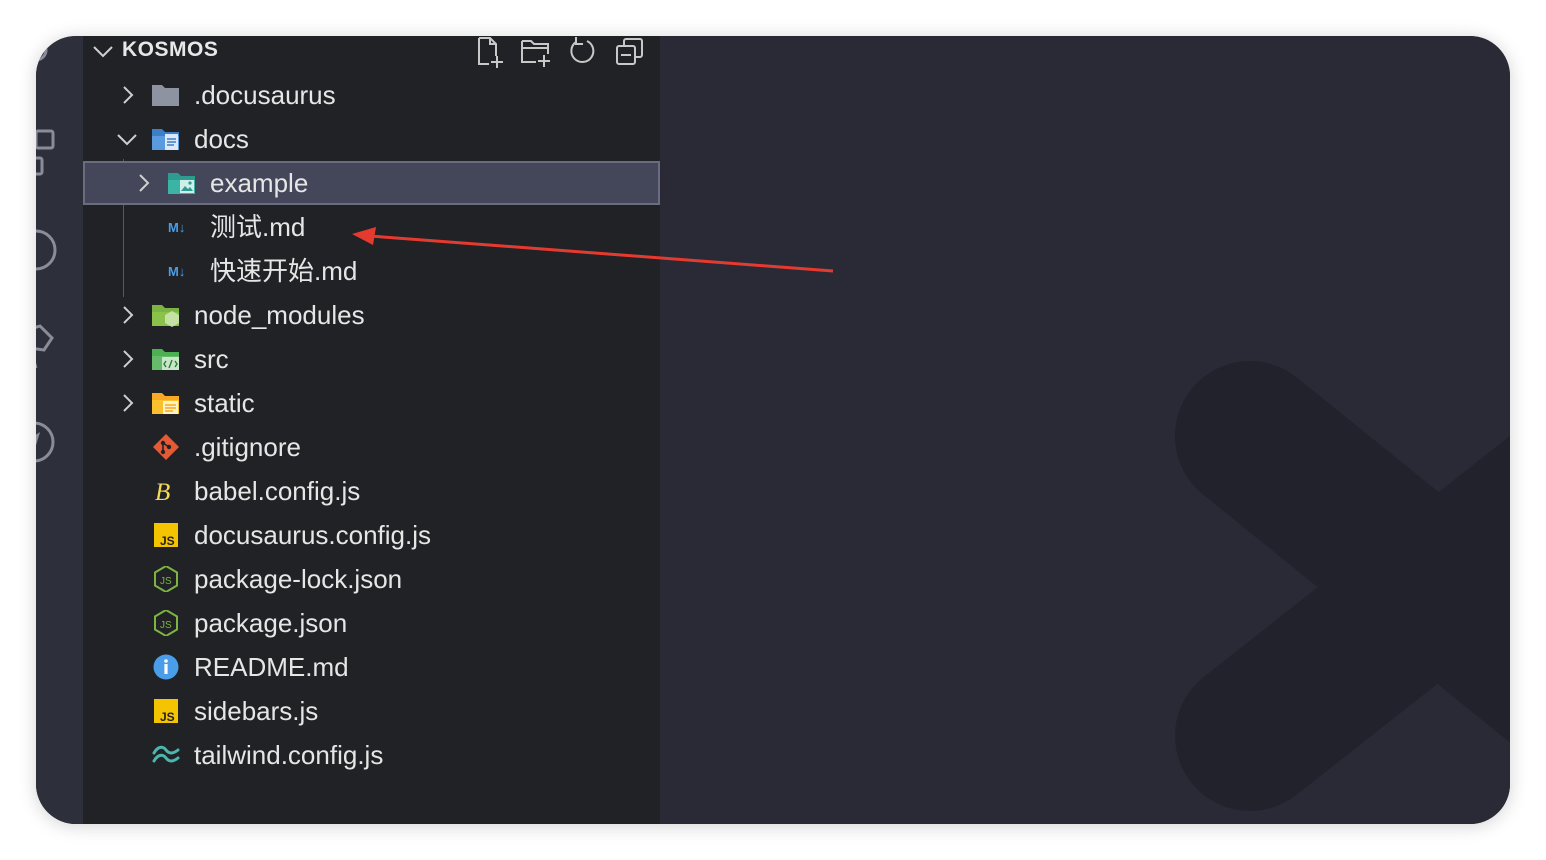  What do you see at coordinates (371, 95) in the screenshot?
I see `tree-item-docusaurus-folder: .docusaurus` at bounding box center [371, 95].